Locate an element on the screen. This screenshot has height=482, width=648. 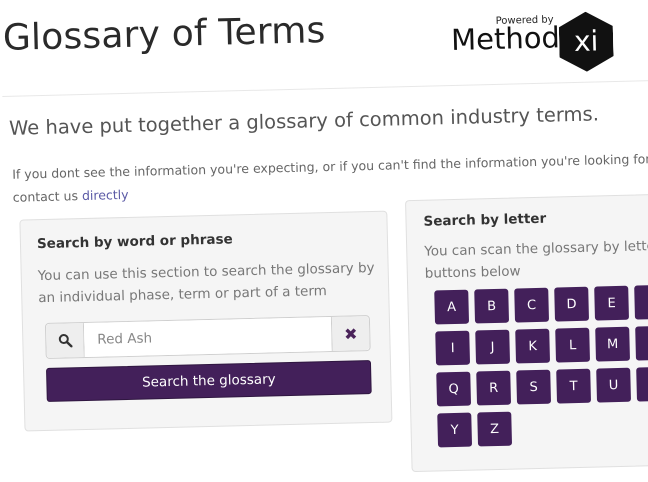
letter-button-r: R is located at coordinates (494, 388).